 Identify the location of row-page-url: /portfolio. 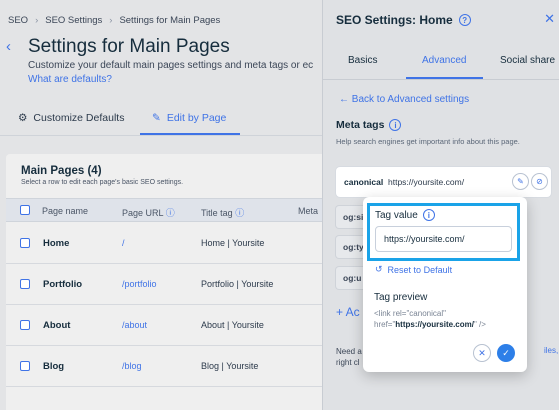
(139, 284).